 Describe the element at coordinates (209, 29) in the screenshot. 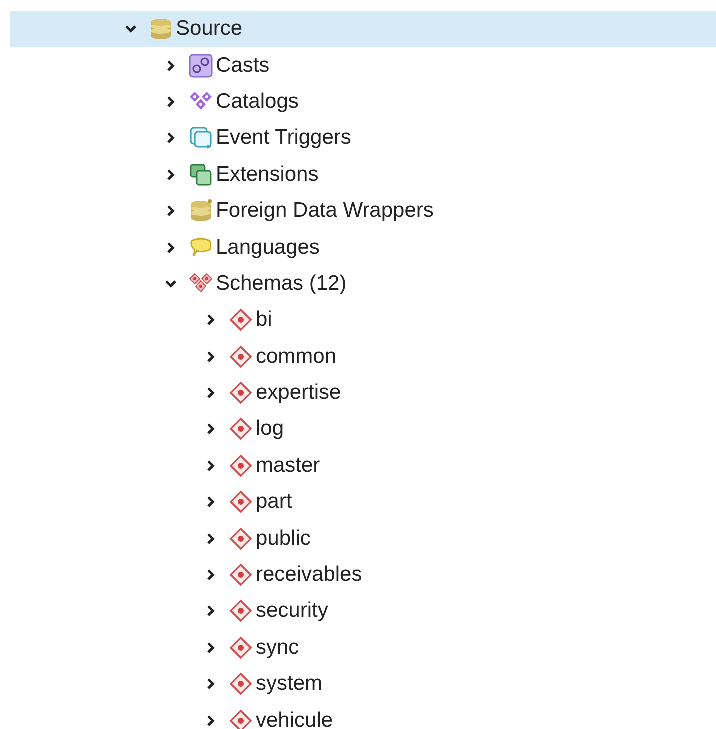

I see `tree-item-label: Source` at that location.